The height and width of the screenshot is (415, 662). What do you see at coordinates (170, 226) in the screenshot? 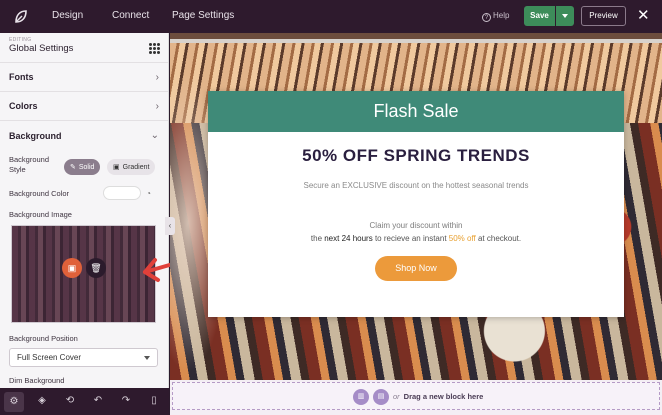
I see `collapse-sidebar-icon: ‹` at bounding box center [170, 226].